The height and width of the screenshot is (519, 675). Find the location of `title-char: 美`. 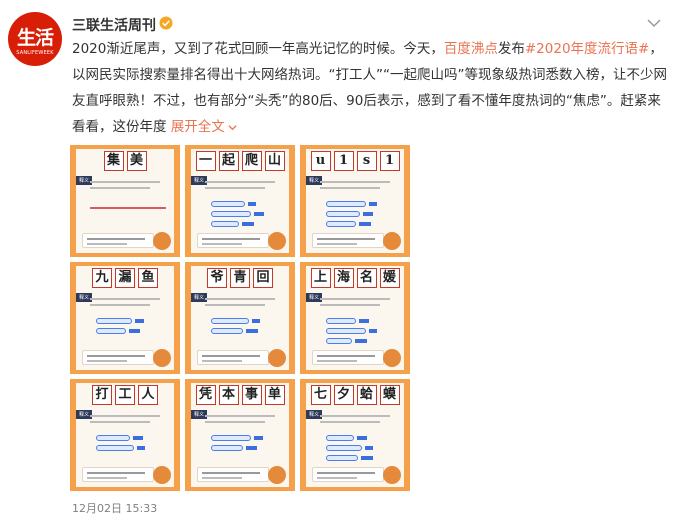

title-char: 美 is located at coordinates (136, 161).